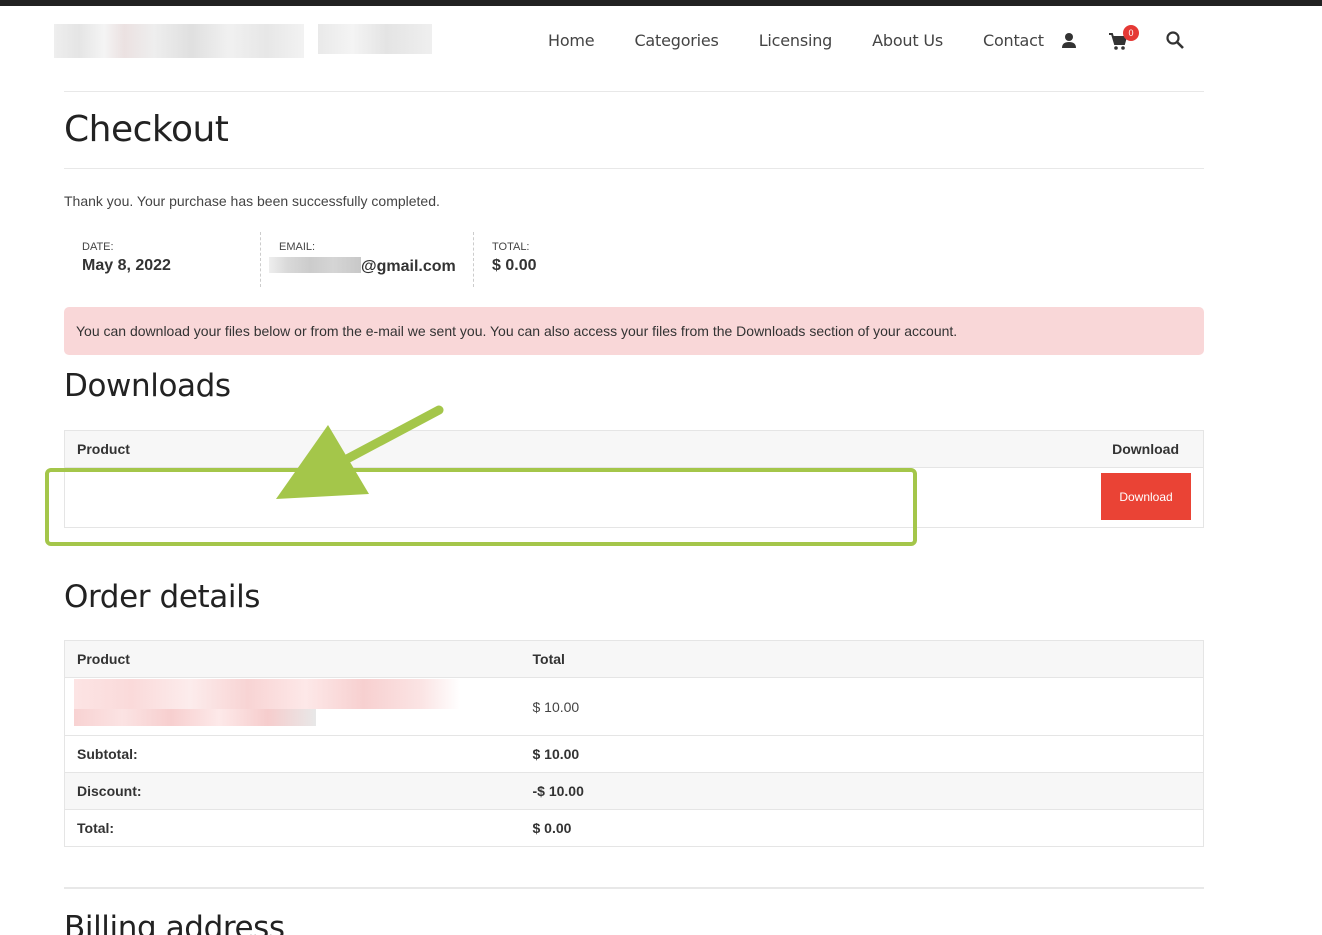  I want to click on annotation-arrow-head, so click(322, 462).